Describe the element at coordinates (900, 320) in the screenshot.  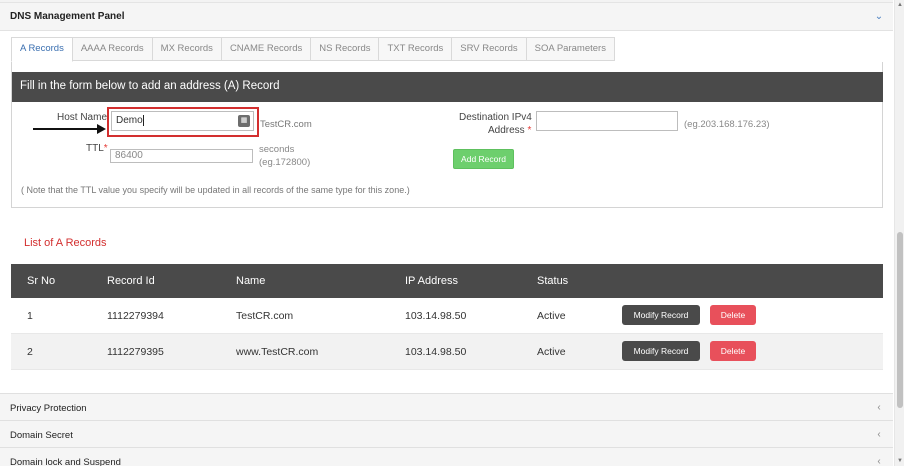
I see `scroll-thumb` at that location.